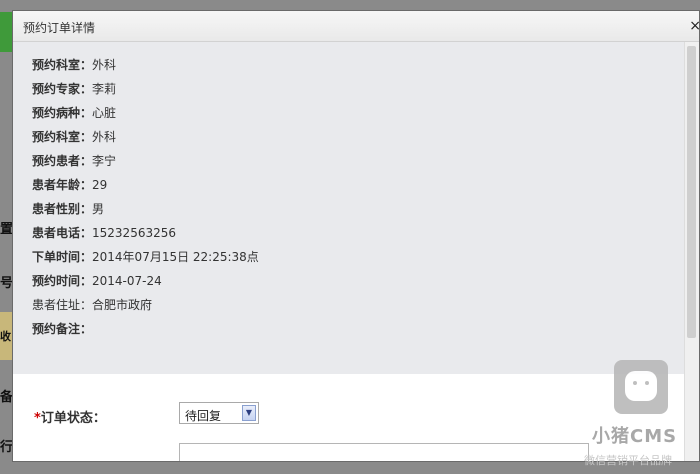 The width and height of the screenshot is (700, 474). Describe the element at coordinates (5, 336) in the screenshot. I see `background-text-3: 收` at that location.